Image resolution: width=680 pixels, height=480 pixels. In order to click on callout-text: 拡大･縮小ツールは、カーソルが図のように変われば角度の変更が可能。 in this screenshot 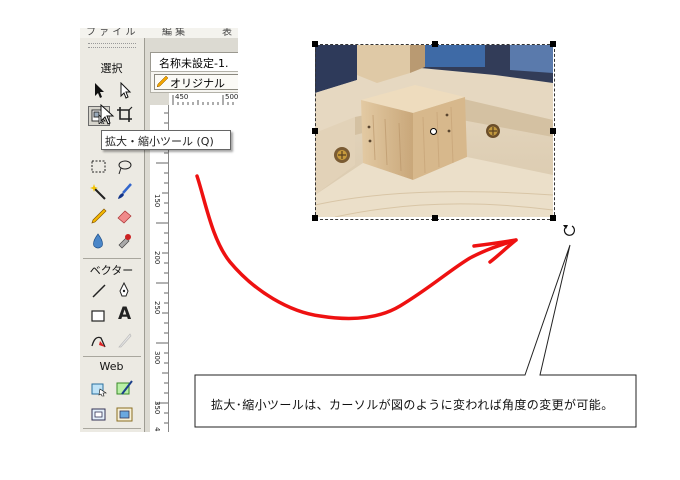, I will do `click(412, 405)`.